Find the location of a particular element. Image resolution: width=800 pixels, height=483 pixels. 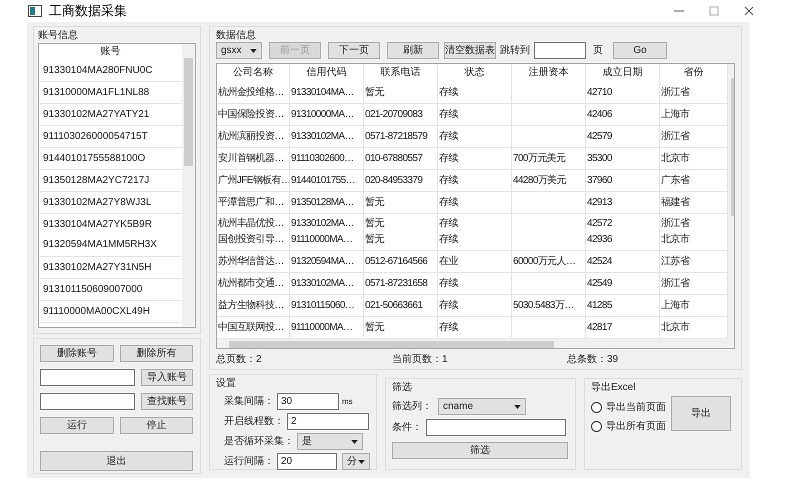

group-title: 筛选 is located at coordinates (402, 387).